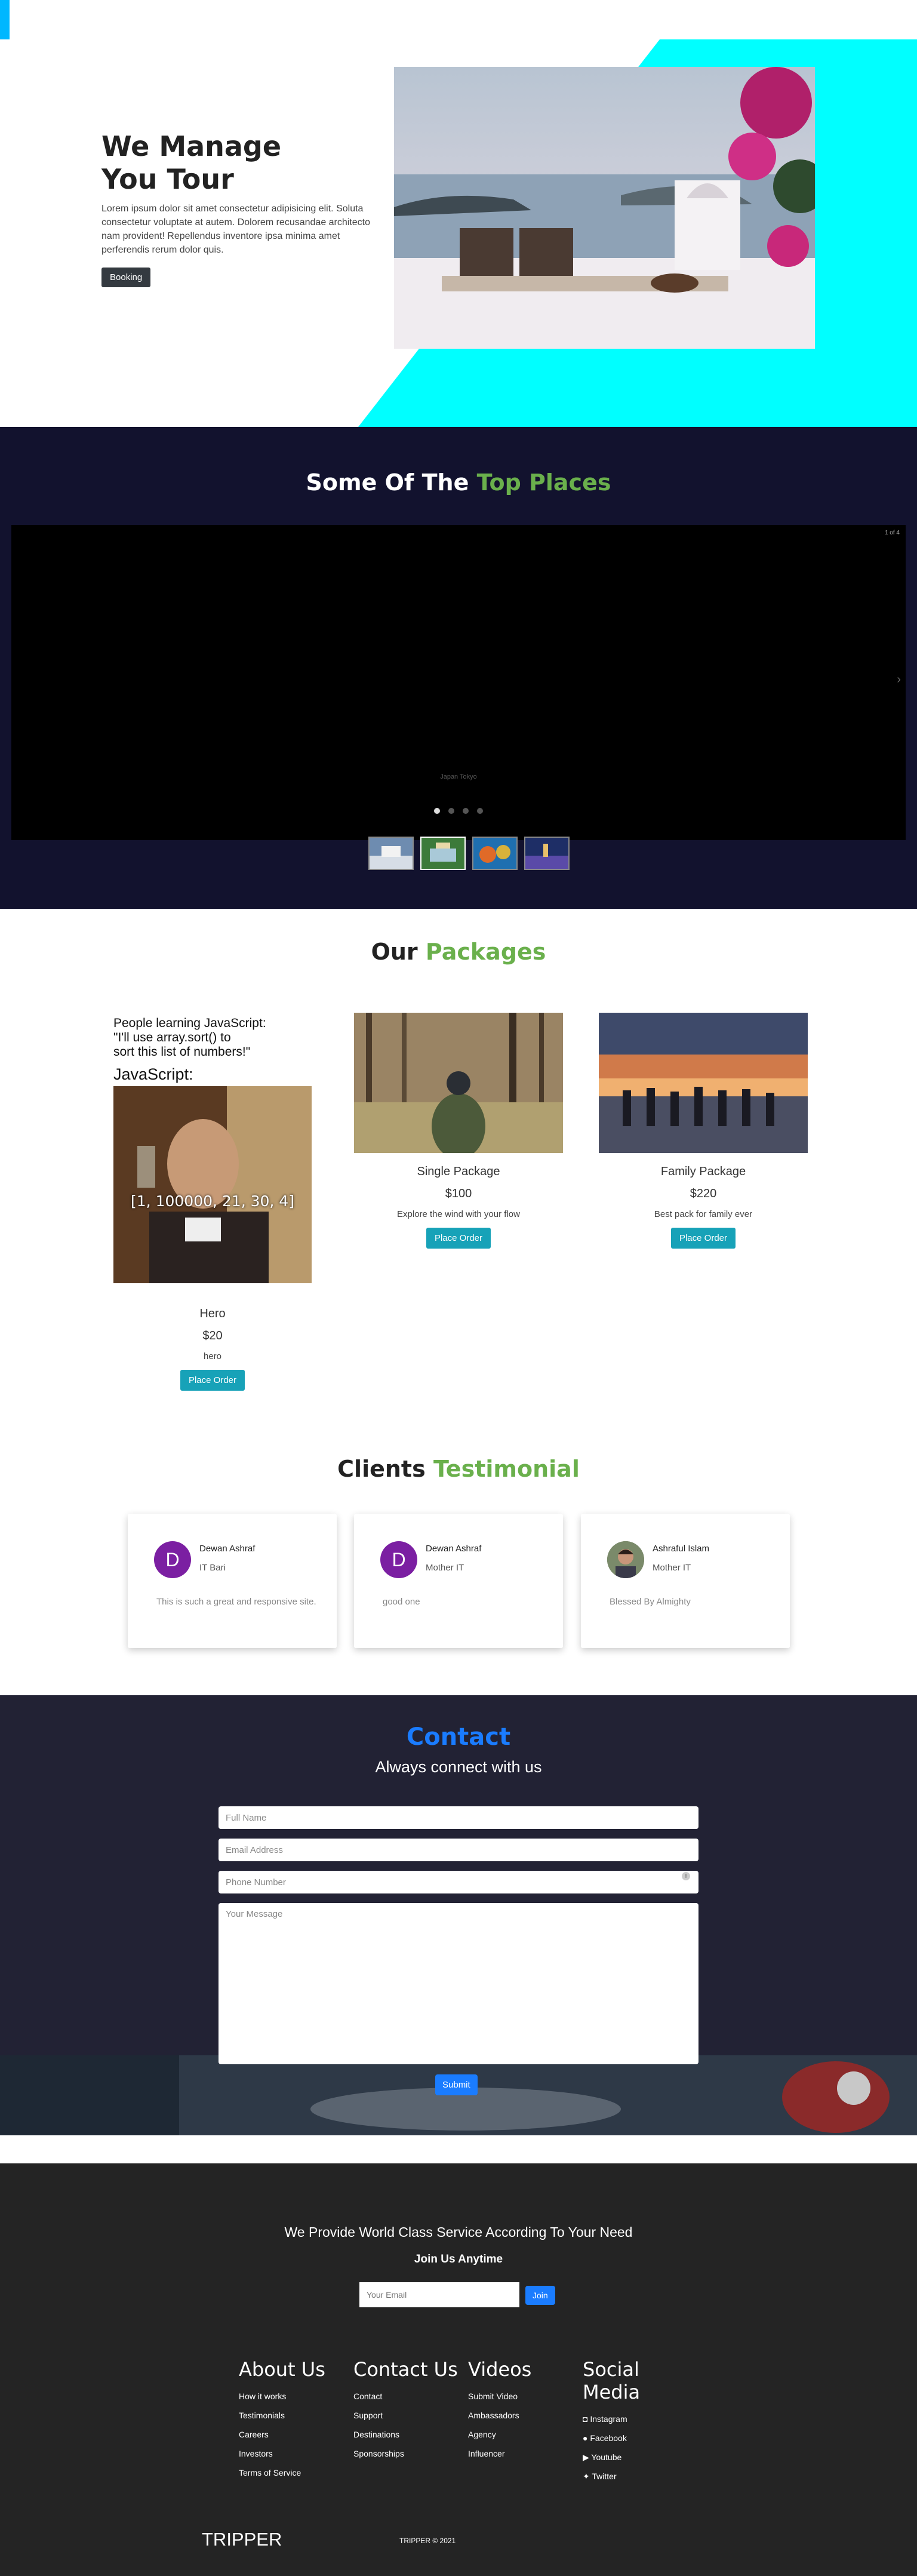 The width and height of the screenshot is (917, 2576). Describe the element at coordinates (458, 1581) in the screenshot. I see `testimonial-card: D Dewan Ashraf Mother IT good one` at that location.